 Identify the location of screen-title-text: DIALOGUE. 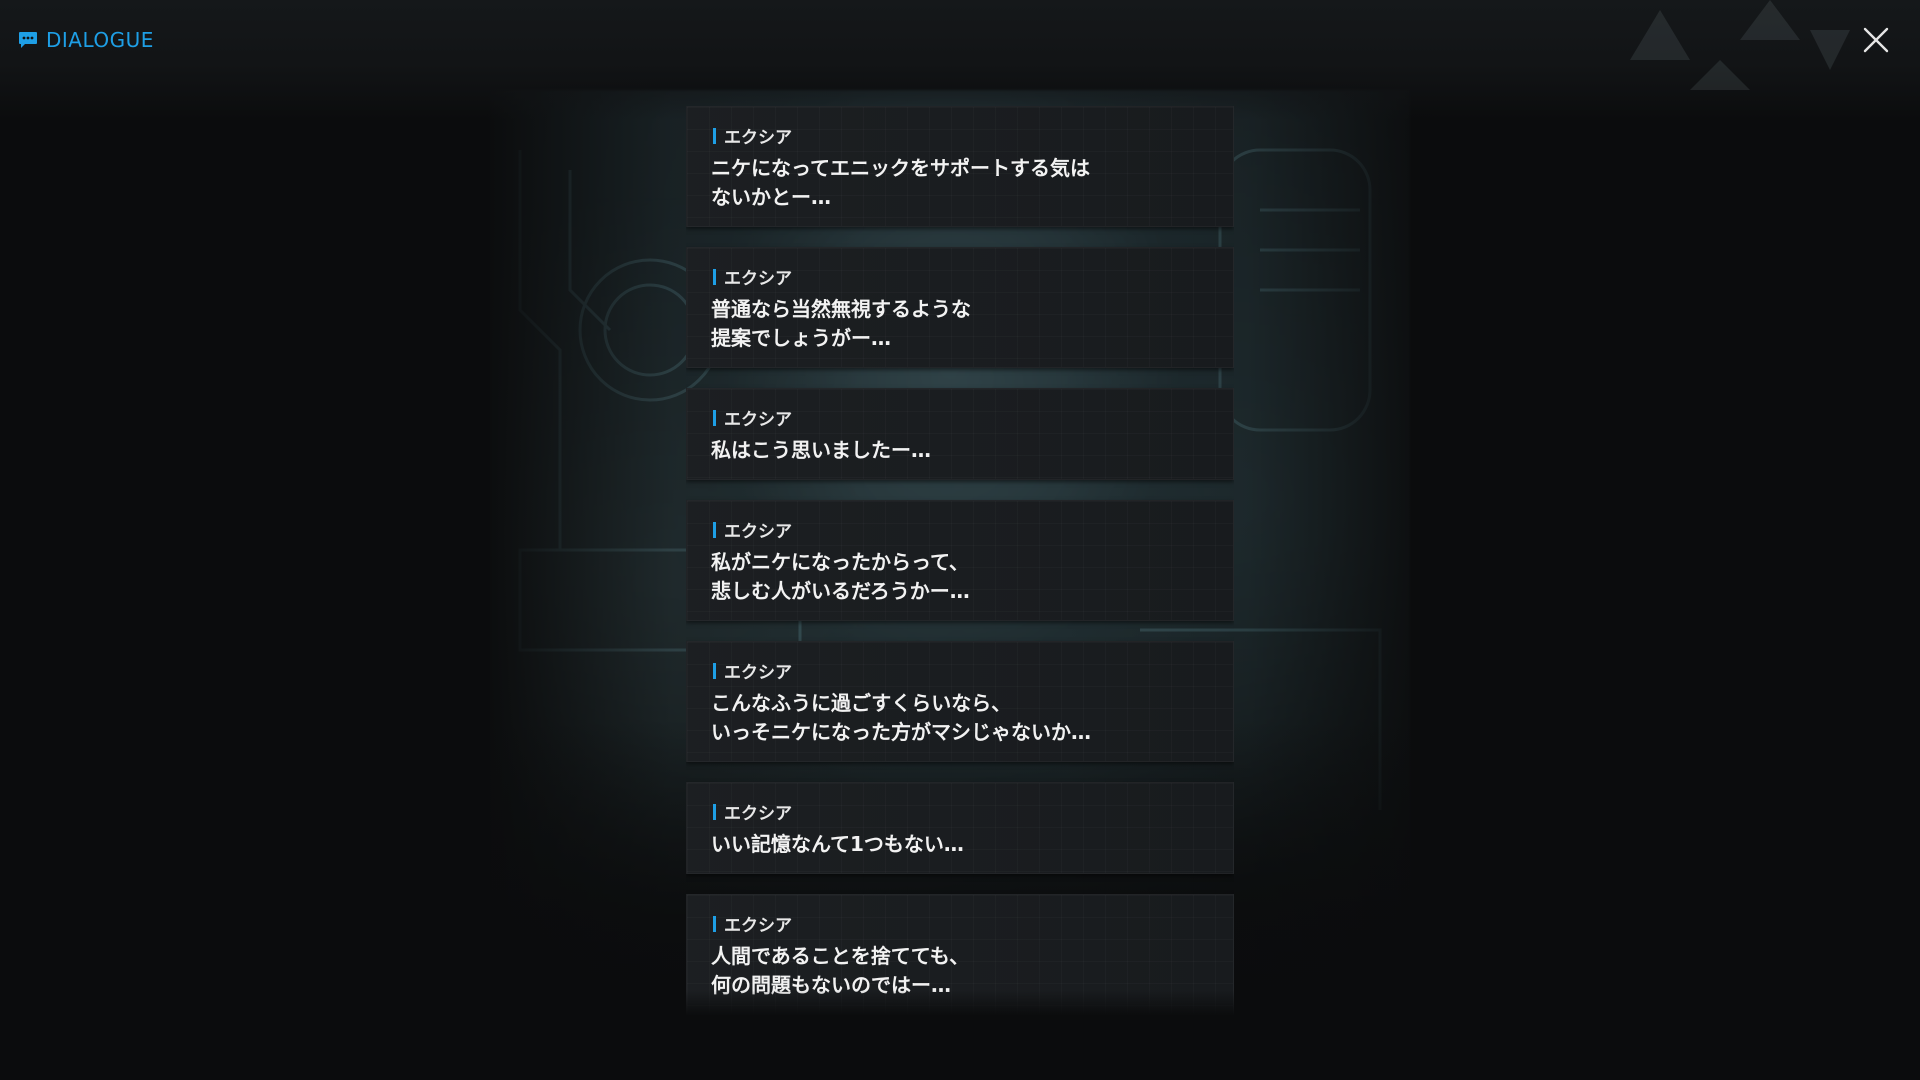
(100, 40).